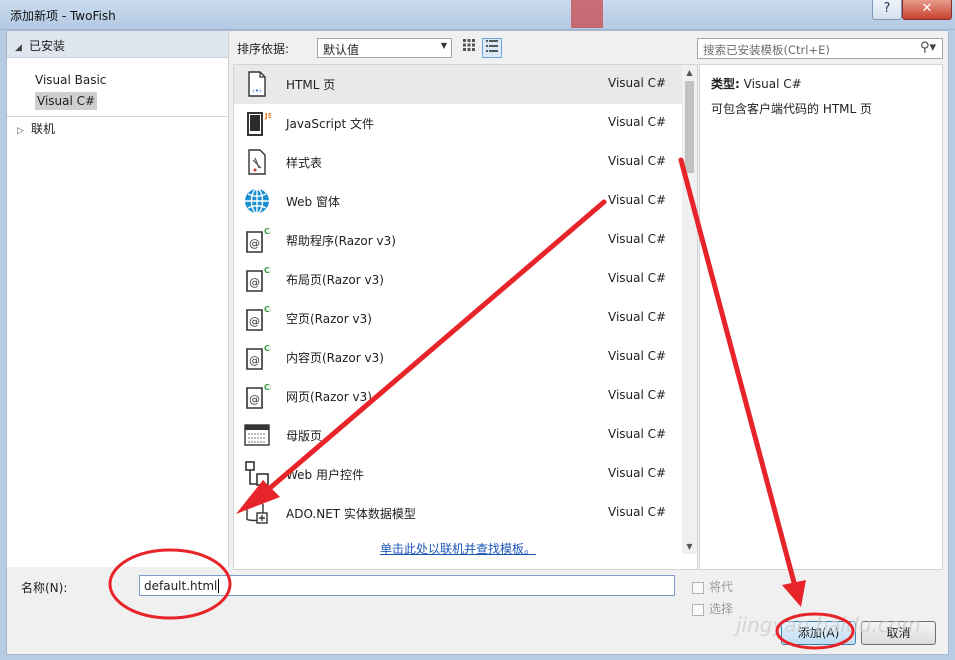  I want to click on template-list-item: Web 用户控件 Visual C#, so click(458, 474).